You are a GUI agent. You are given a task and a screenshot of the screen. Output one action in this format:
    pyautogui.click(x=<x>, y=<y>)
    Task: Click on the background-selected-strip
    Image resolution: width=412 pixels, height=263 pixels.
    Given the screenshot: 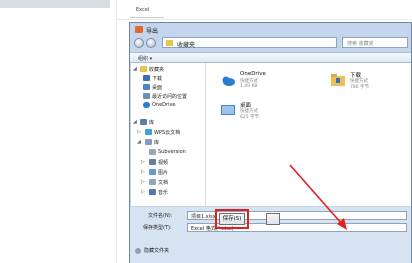 What is the action you would take?
    pyautogui.click(x=55, y=4)
    